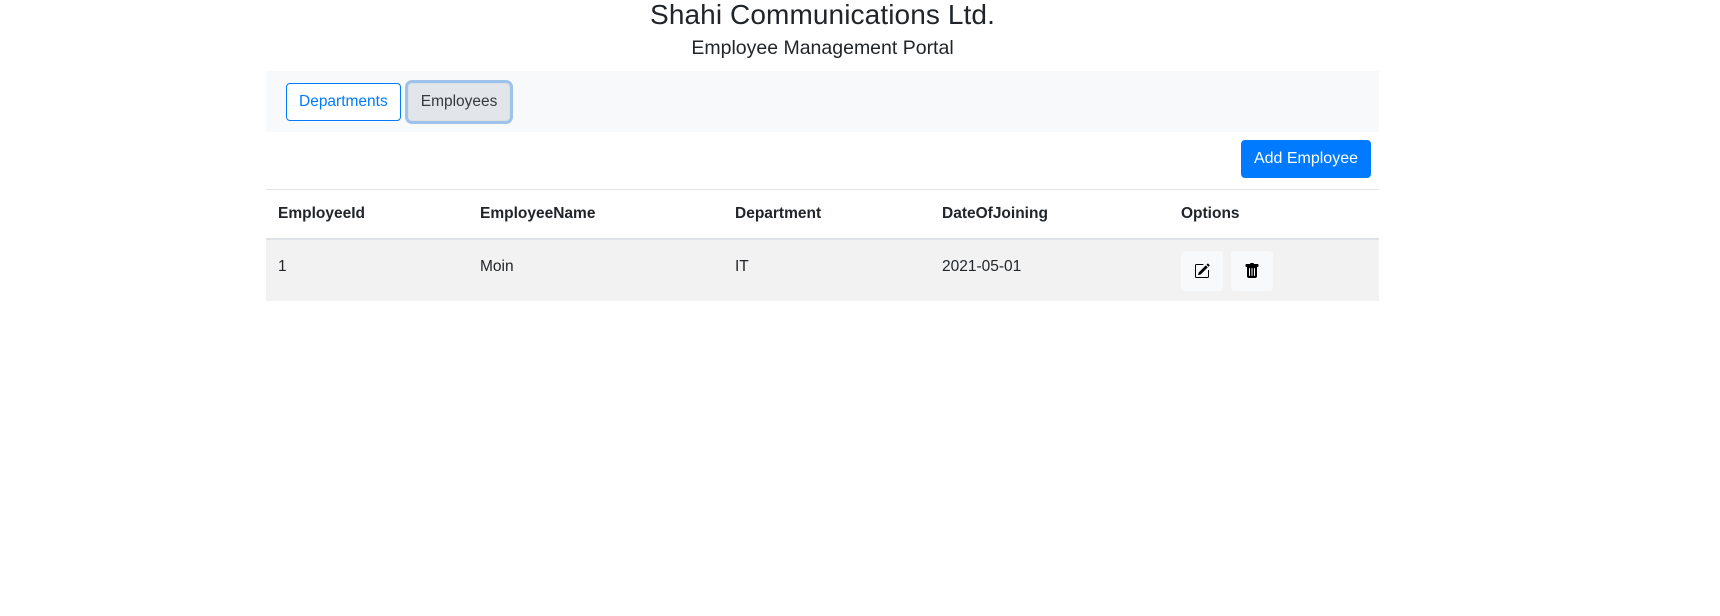  Describe the element at coordinates (282, 266) in the screenshot. I see `cell-employeeid: 1` at that location.